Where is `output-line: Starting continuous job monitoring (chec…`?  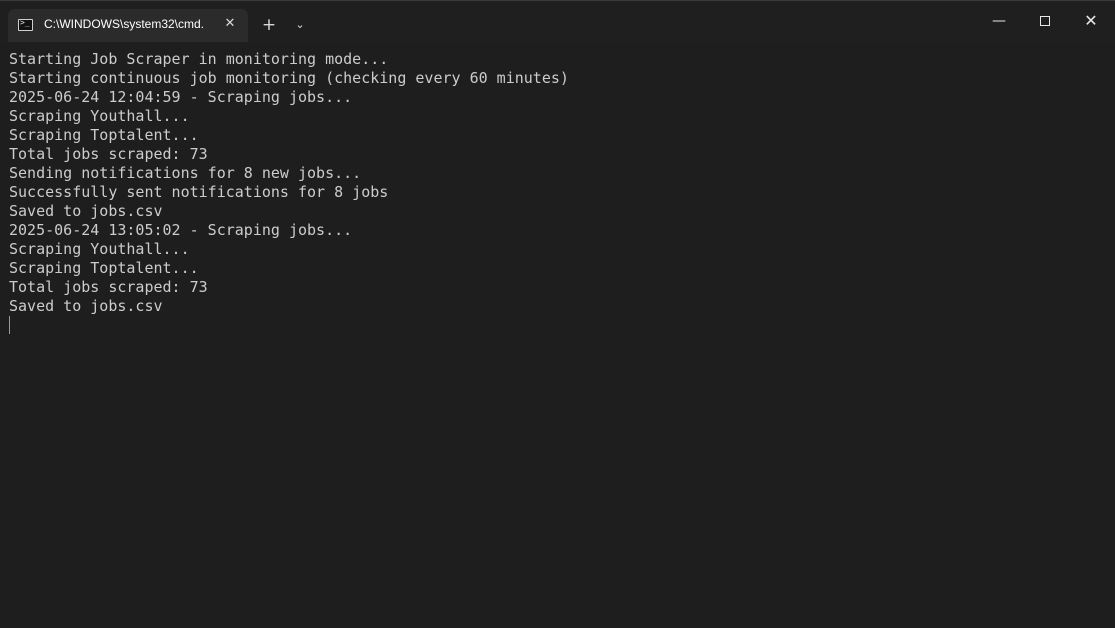 output-line: Starting continuous job monitoring (chec… is located at coordinates (289, 78).